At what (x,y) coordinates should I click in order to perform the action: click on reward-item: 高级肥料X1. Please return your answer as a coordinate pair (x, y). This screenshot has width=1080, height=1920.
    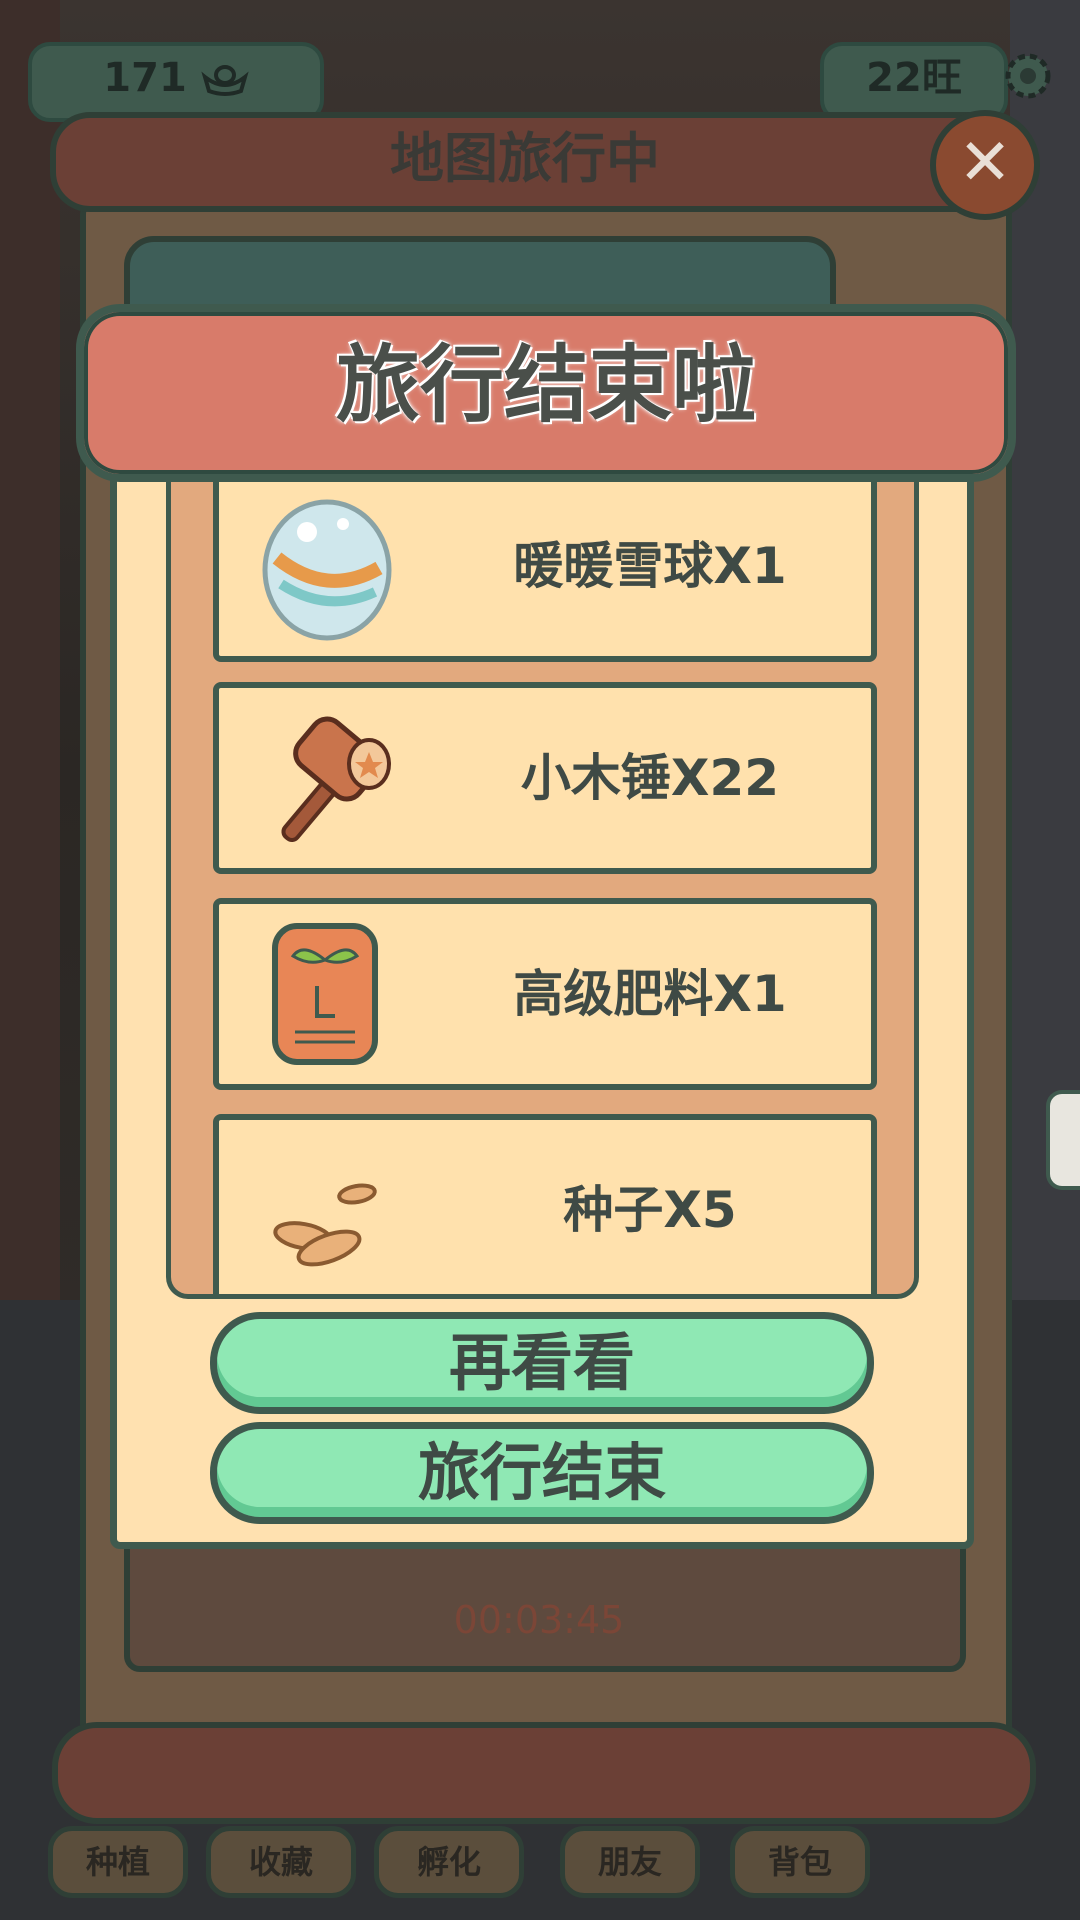
    Looking at the image, I should click on (545, 994).